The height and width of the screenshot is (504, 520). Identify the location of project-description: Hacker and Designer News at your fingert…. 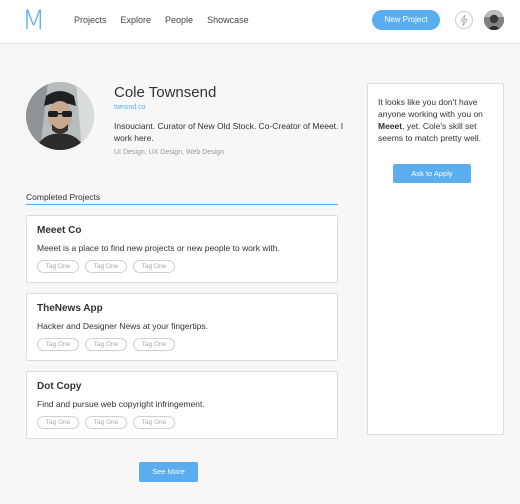
(123, 326).